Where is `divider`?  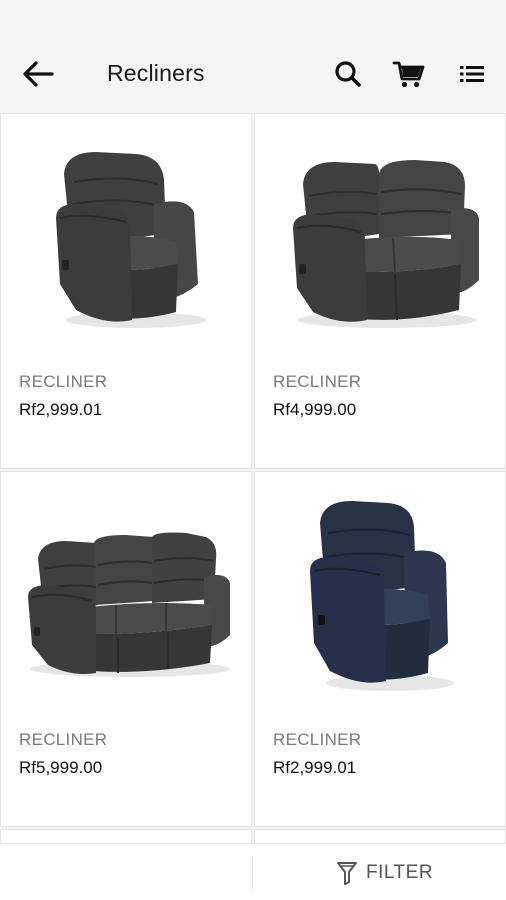
divider is located at coordinates (252, 872).